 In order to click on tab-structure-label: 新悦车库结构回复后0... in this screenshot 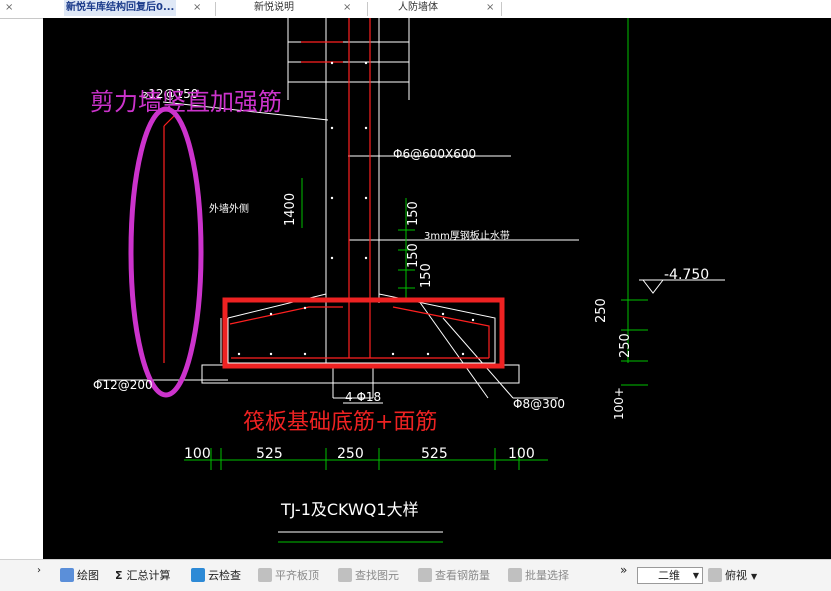, I will do `click(120, 8)`.